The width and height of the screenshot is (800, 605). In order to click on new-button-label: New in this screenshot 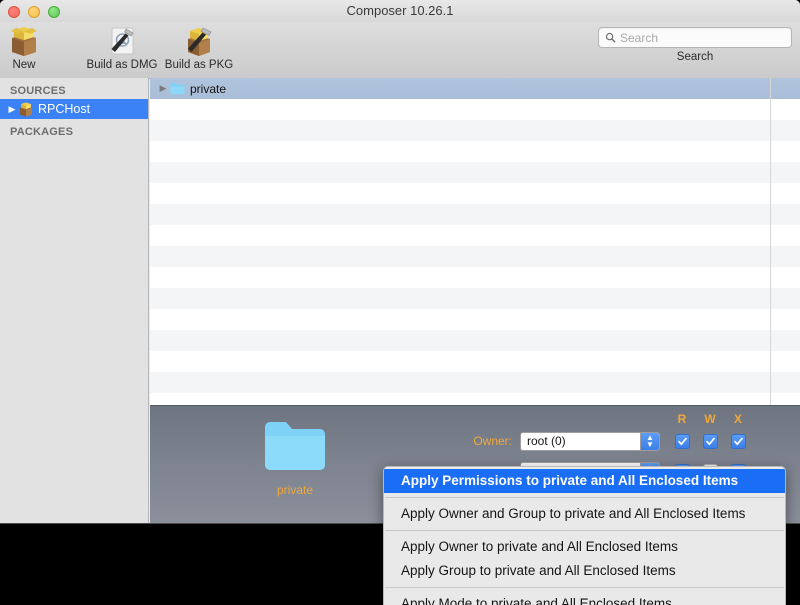, I will do `click(24, 65)`.